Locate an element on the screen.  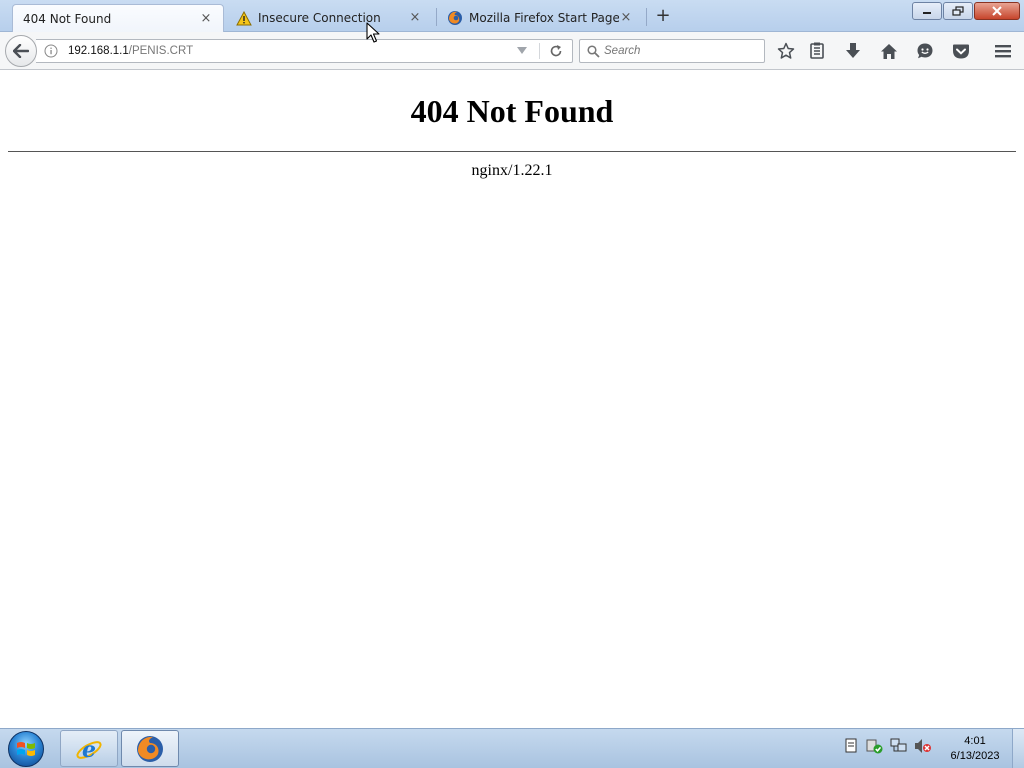
internet-explorer-icon: e is located at coordinates (89, 750).